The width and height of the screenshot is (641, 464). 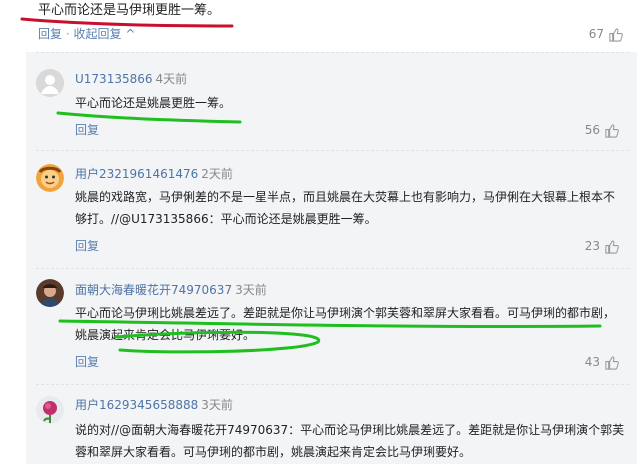 What do you see at coordinates (136, 405) in the screenshot?
I see `reply-username: 用户1629345658888` at bounding box center [136, 405].